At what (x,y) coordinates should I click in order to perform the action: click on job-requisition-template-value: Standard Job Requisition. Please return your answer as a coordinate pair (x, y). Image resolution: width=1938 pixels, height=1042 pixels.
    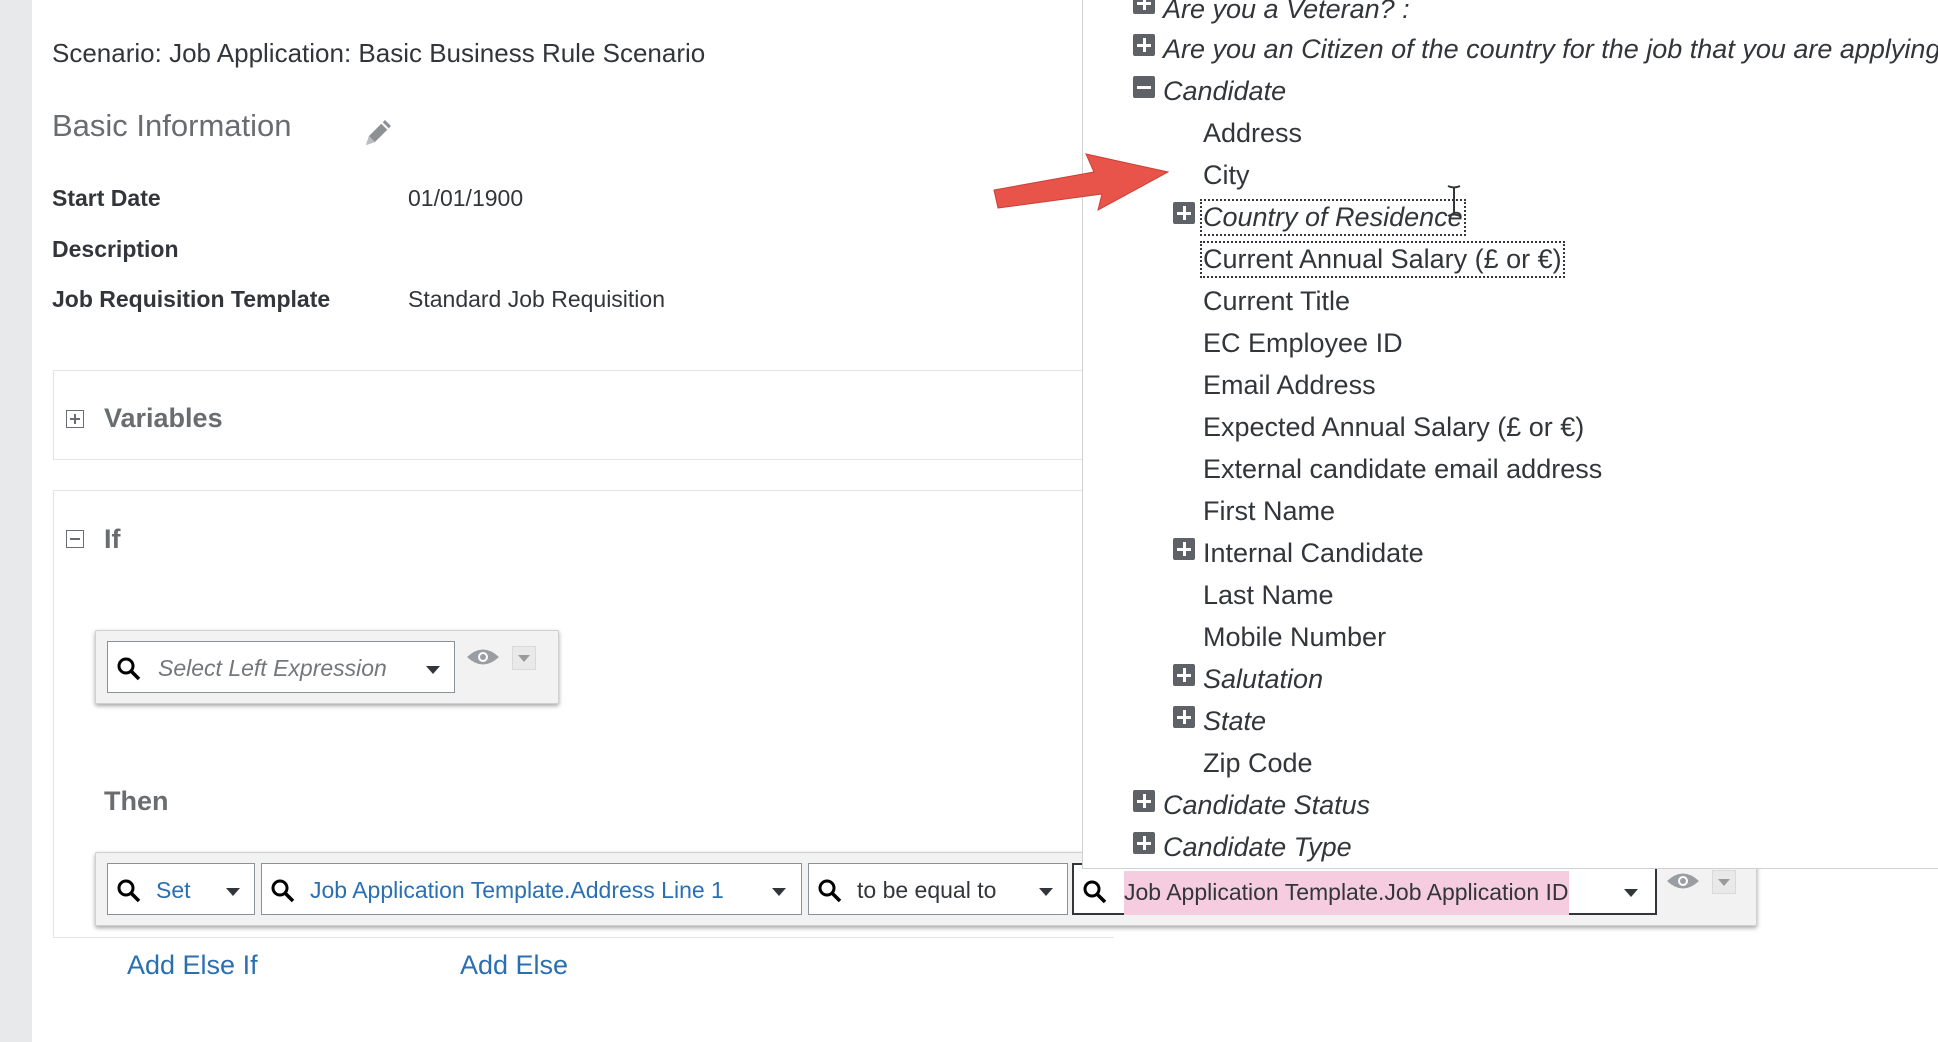
    Looking at the image, I should click on (536, 299).